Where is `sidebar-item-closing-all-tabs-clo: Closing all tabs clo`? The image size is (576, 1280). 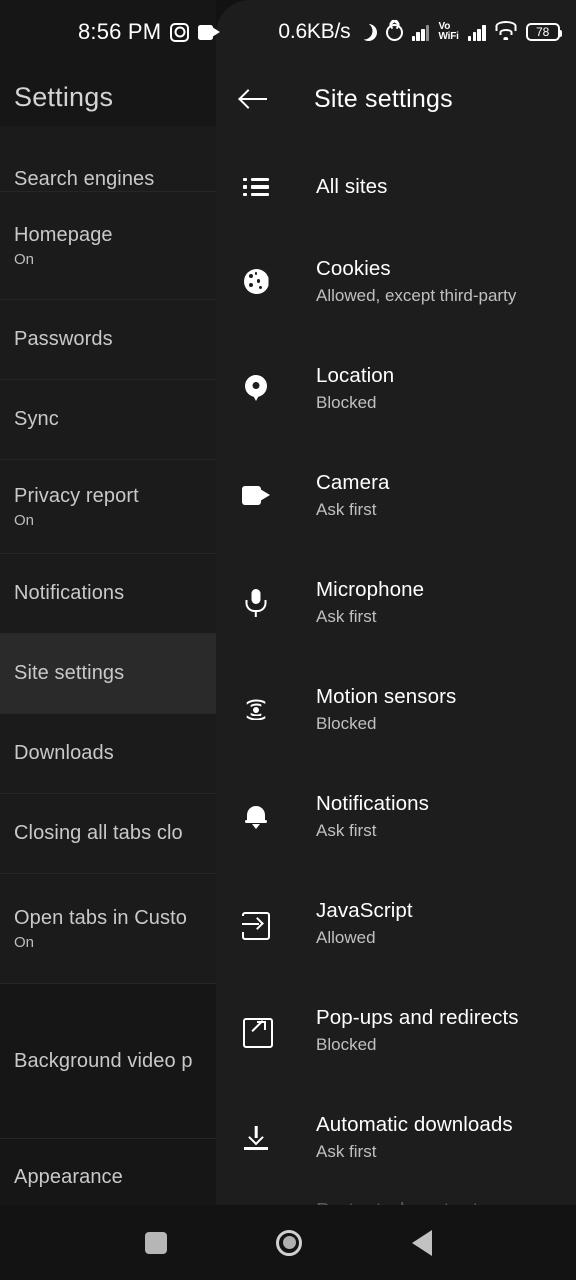
sidebar-item-closing-all-tabs-clo: Closing all tabs clo is located at coordinates (108, 834).